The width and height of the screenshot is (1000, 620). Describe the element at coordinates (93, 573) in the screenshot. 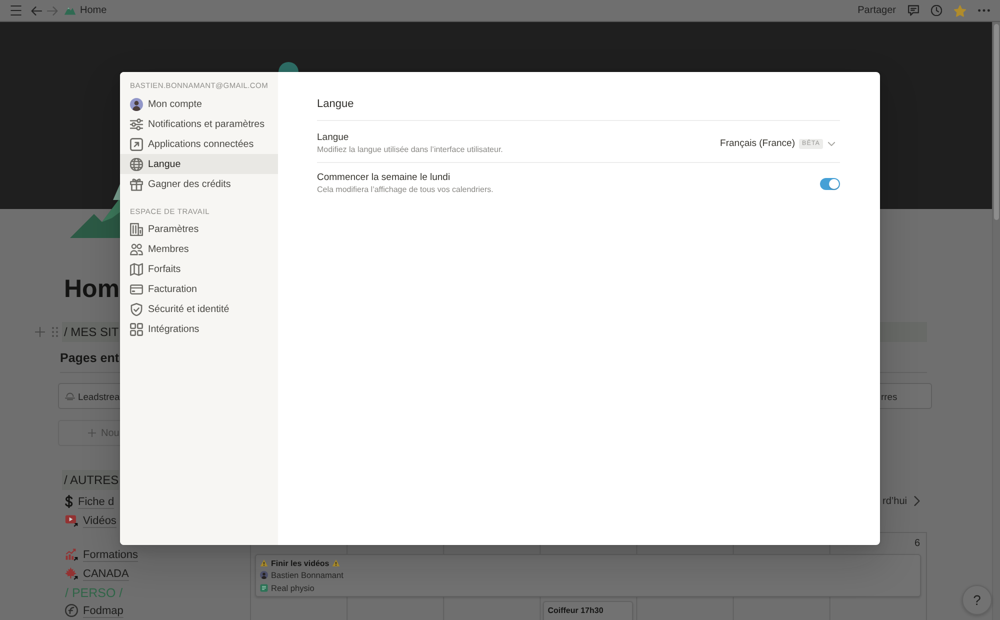

I see `page-link: CANADA` at that location.